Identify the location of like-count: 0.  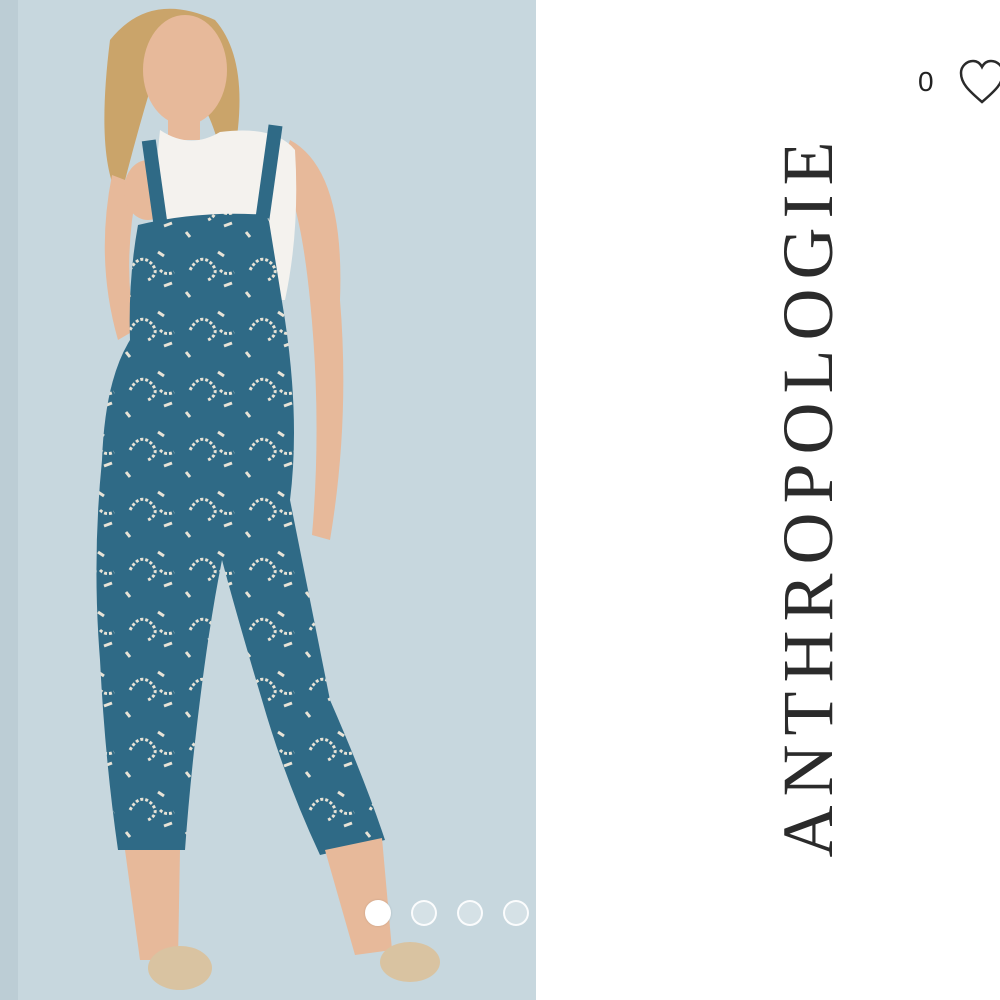
(926, 81).